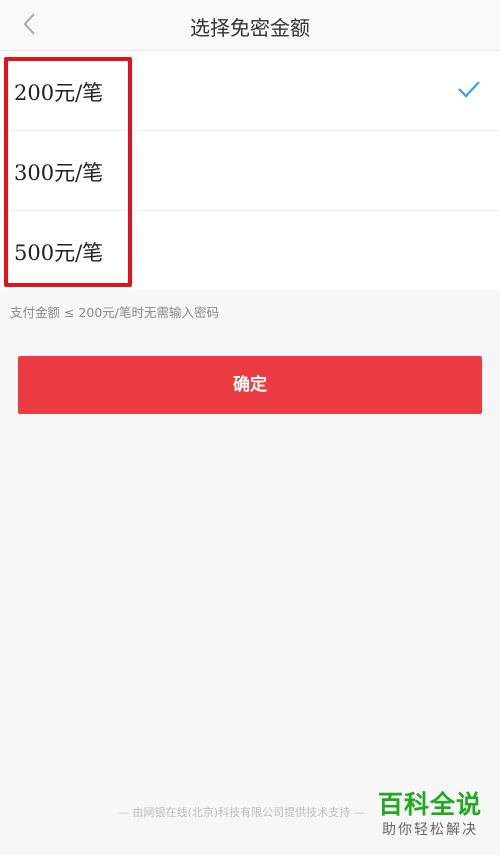 The width and height of the screenshot is (500, 855). Describe the element at coordinates (59, 173) in the screenshot. I see `amount-option-label: 300元/笔` at that location.